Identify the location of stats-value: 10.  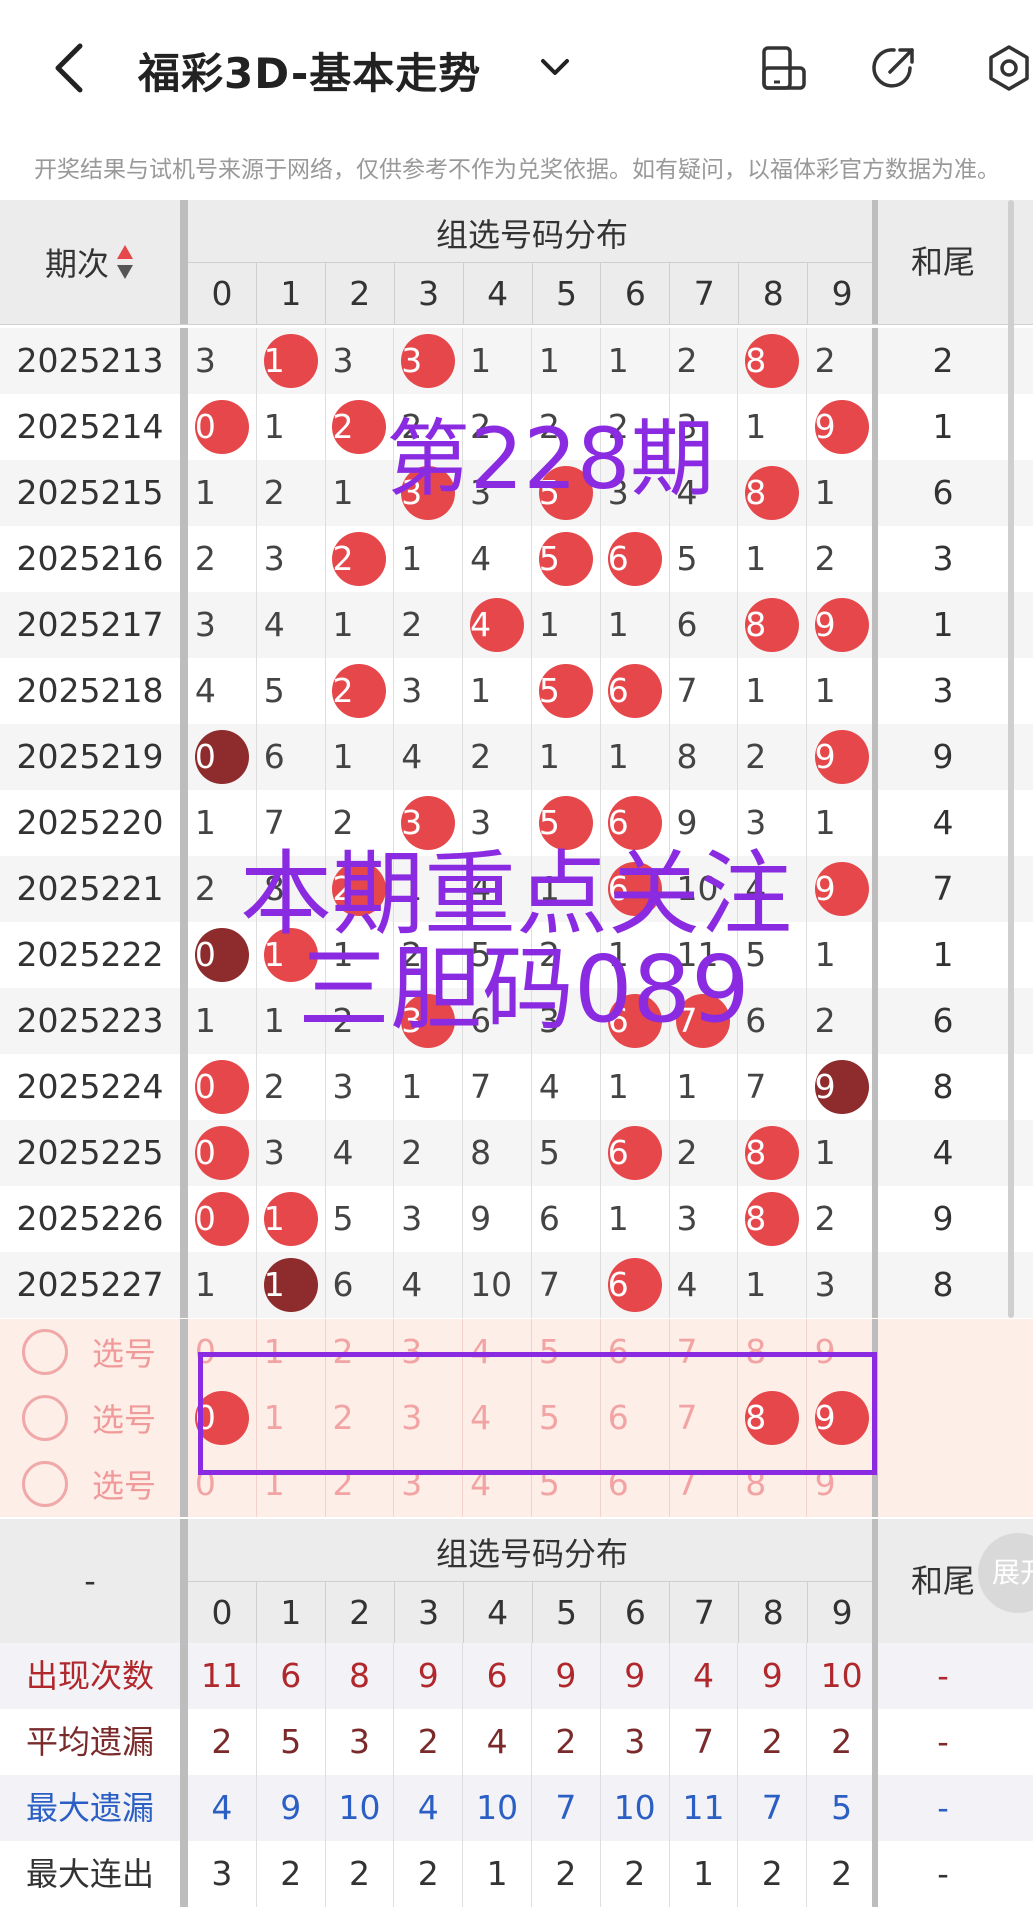
(360, 1808).